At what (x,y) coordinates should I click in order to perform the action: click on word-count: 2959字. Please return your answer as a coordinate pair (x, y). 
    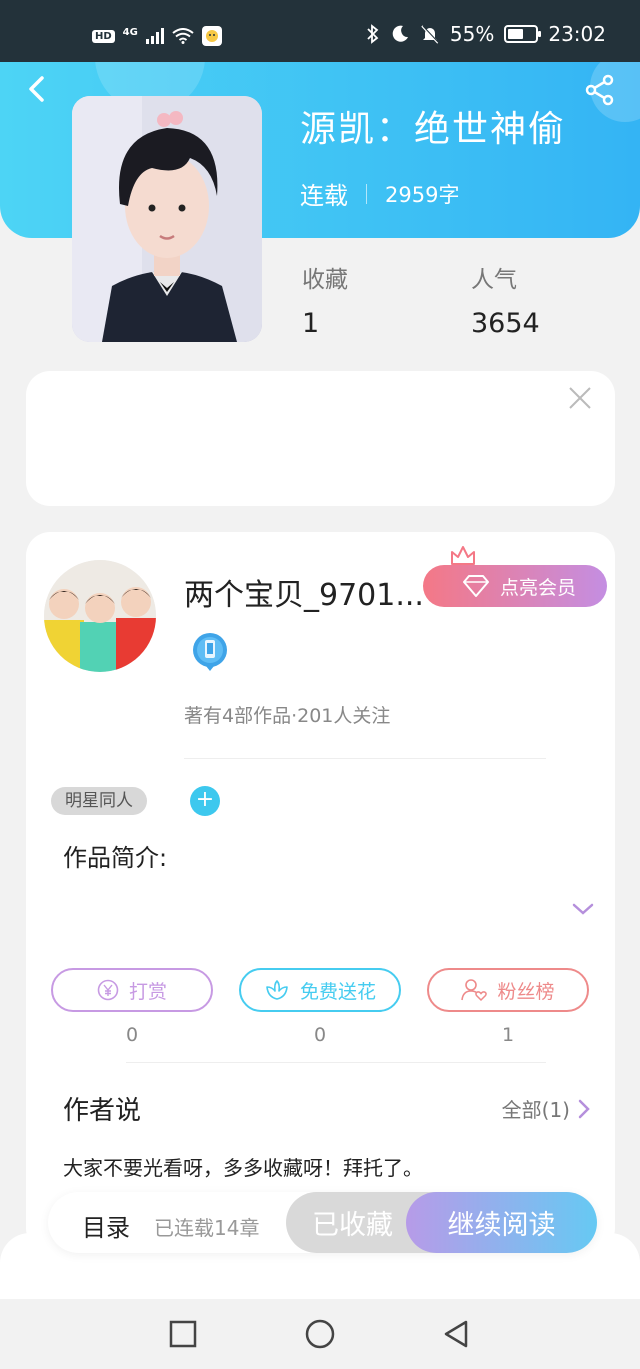
    Looking at the image, I should click on (422, 194).